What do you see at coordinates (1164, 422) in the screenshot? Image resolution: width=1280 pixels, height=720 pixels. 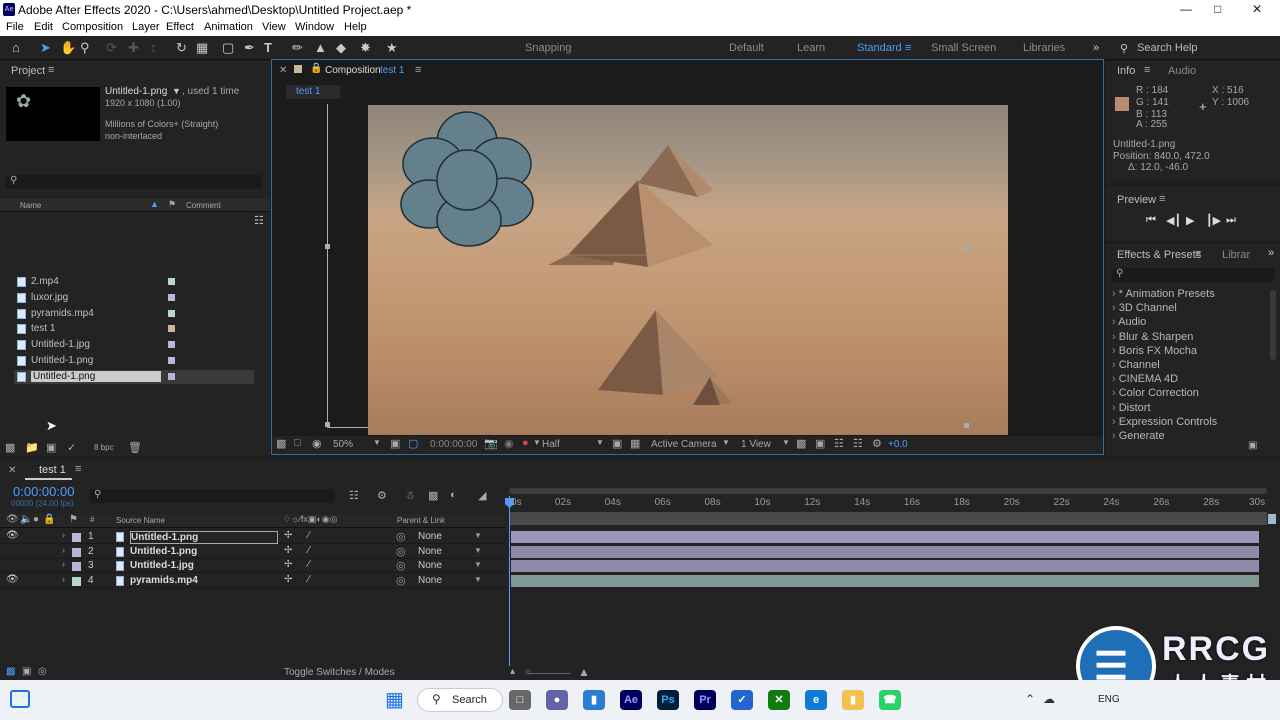 I see `effects-category: › Expression Controls` at bounding box center [1164, 422].